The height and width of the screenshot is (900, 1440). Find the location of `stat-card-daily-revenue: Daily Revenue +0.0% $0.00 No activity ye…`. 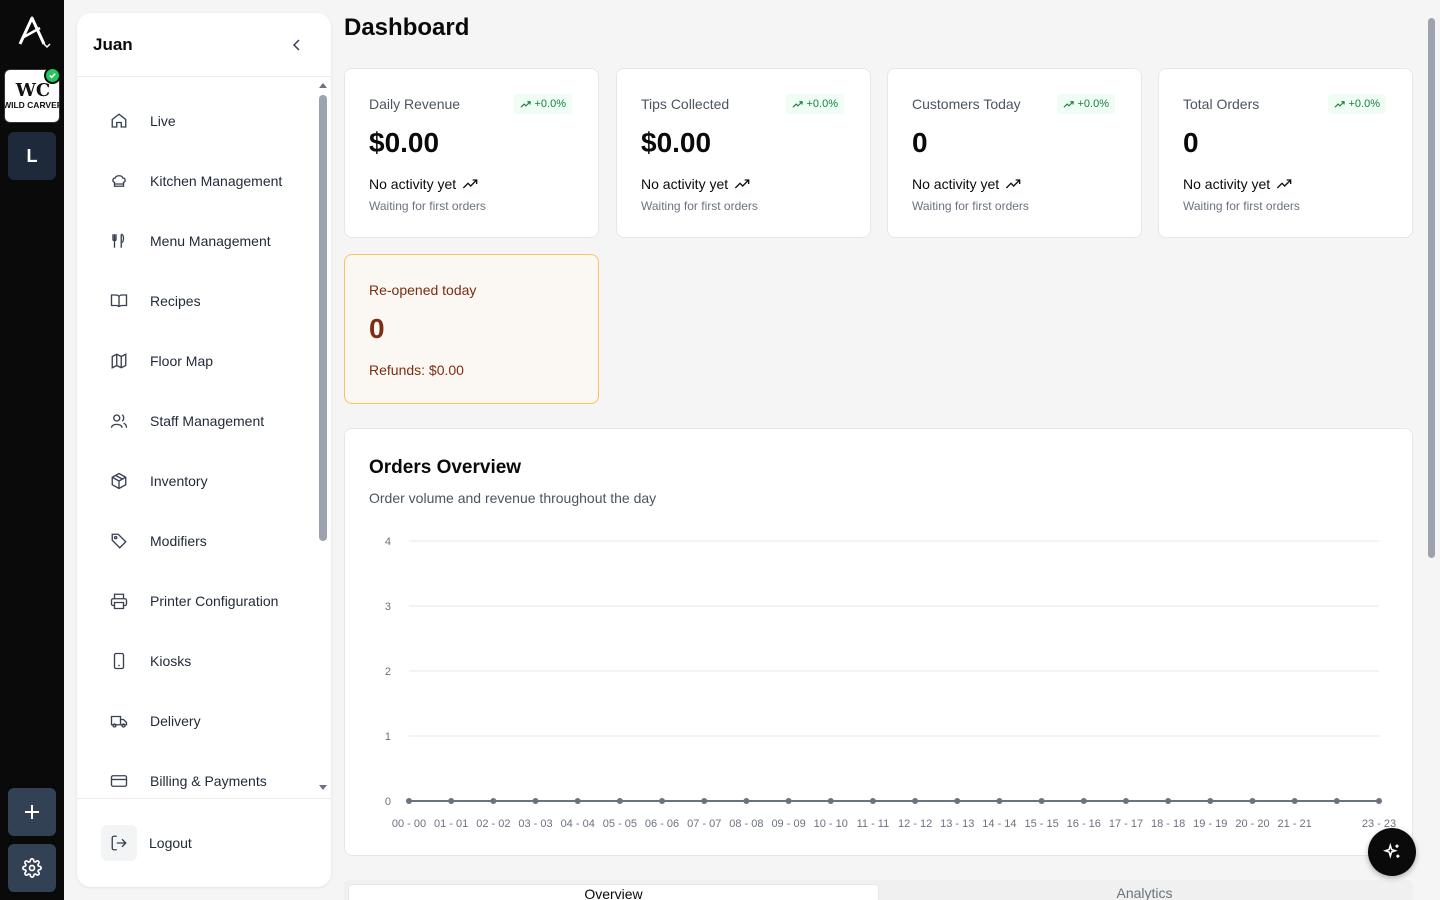

stat-card-daily-revenue: Daily Revenue +0.0% $0.00 No activity ye… is located at coordinates (471, 153).